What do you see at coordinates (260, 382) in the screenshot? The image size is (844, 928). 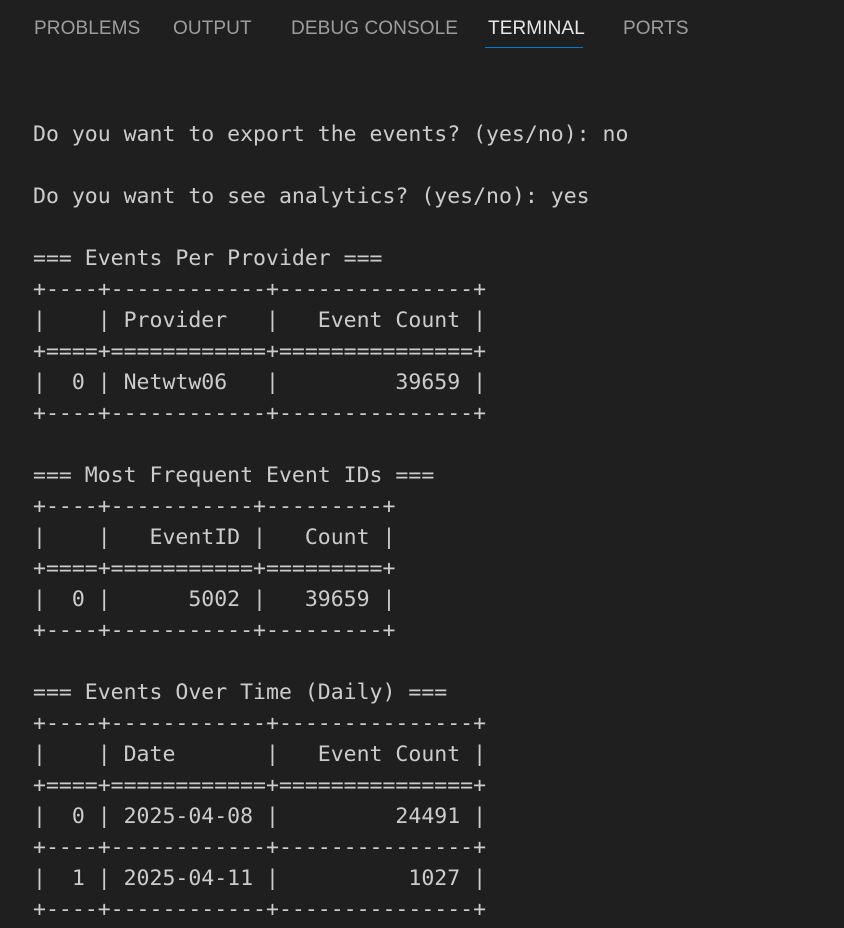 I see `terminal-line: | 0 | Netwtw06 | 39659 |` at bounding box center [260, 382].